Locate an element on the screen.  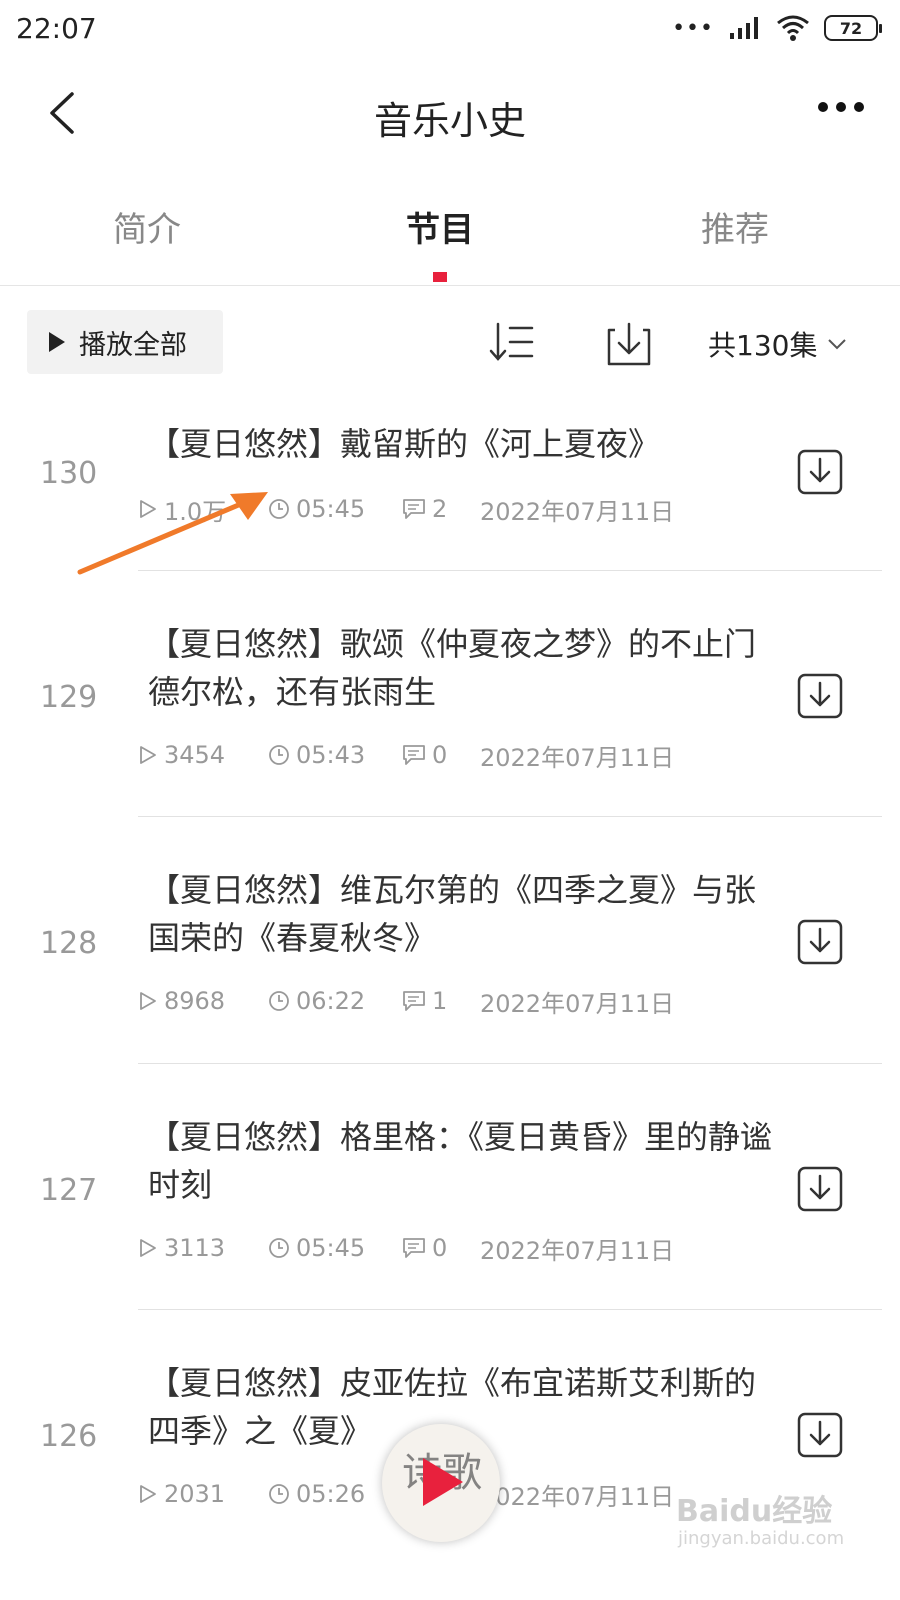
episode-number: 127 is located at coordinates (69, 1190).